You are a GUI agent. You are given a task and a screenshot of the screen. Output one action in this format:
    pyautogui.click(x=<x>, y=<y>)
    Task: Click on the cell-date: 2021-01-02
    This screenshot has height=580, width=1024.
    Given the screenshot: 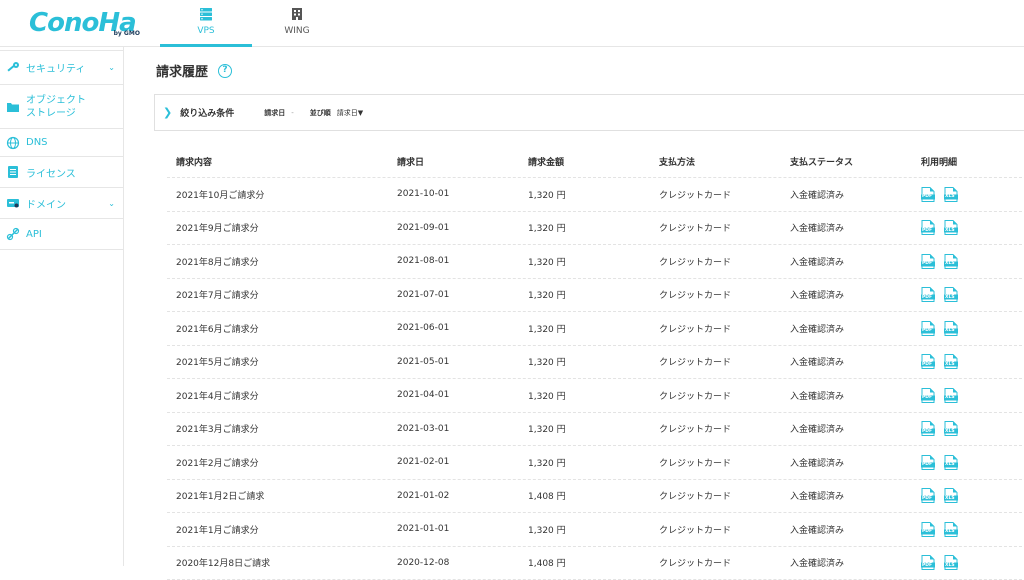 What is the action you would take?
    pyautogui.click(x=462, y=496)
    